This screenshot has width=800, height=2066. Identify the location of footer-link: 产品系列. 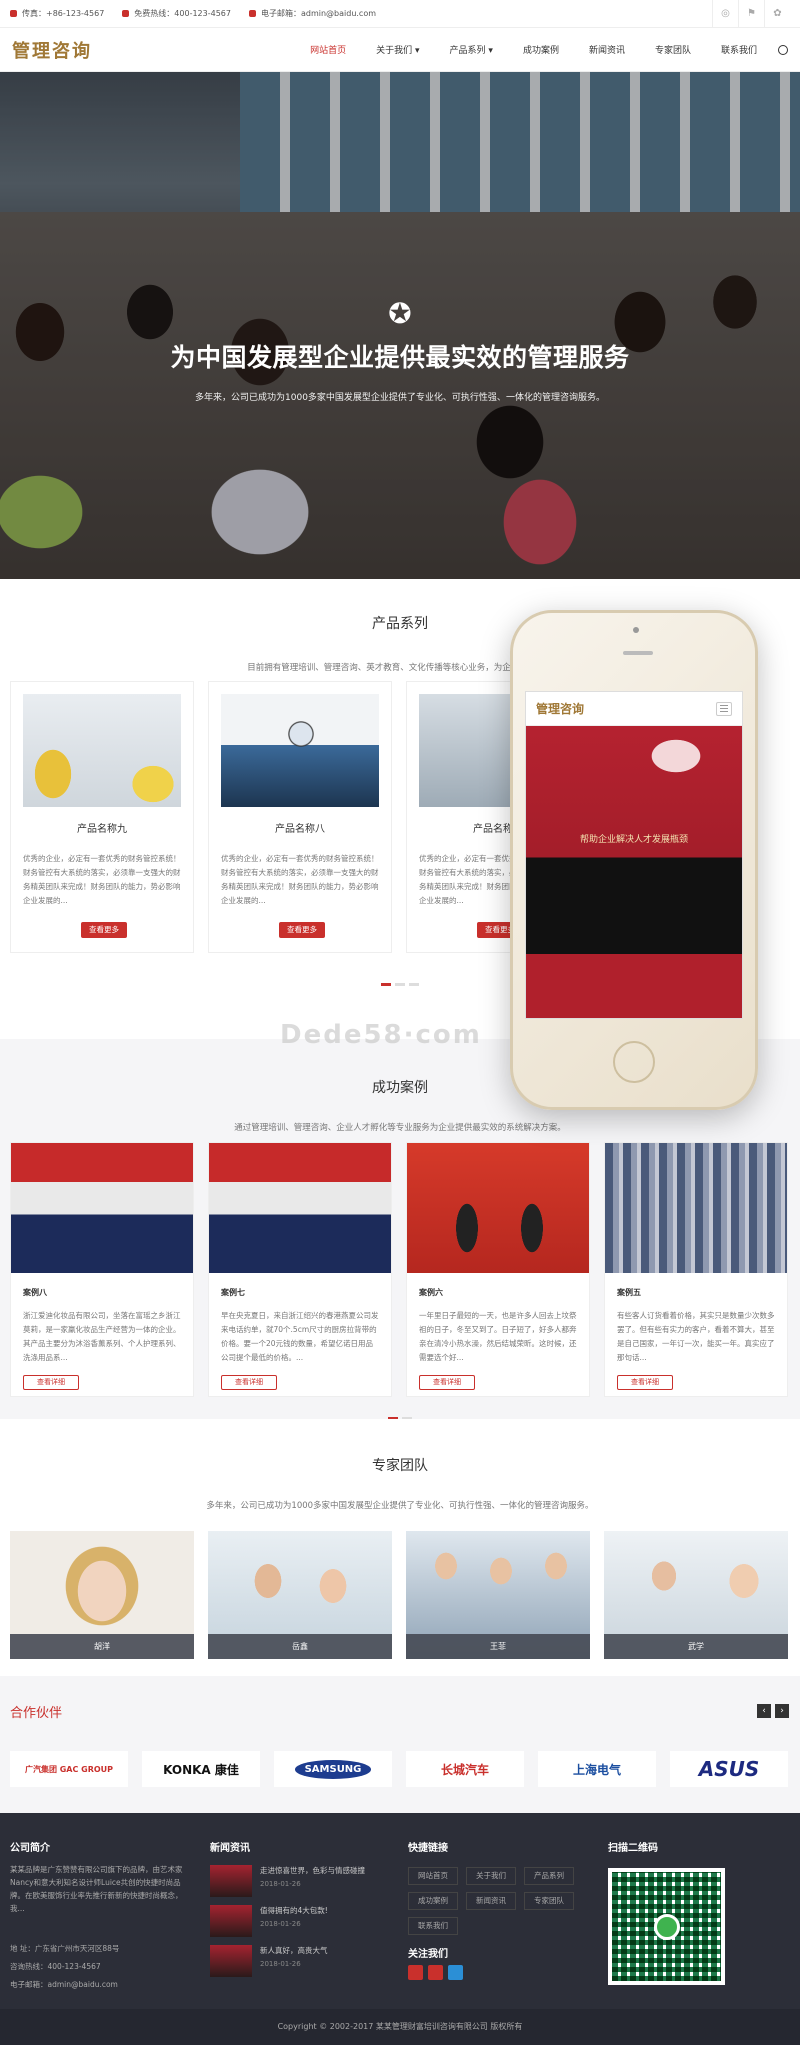
(549, 1876).